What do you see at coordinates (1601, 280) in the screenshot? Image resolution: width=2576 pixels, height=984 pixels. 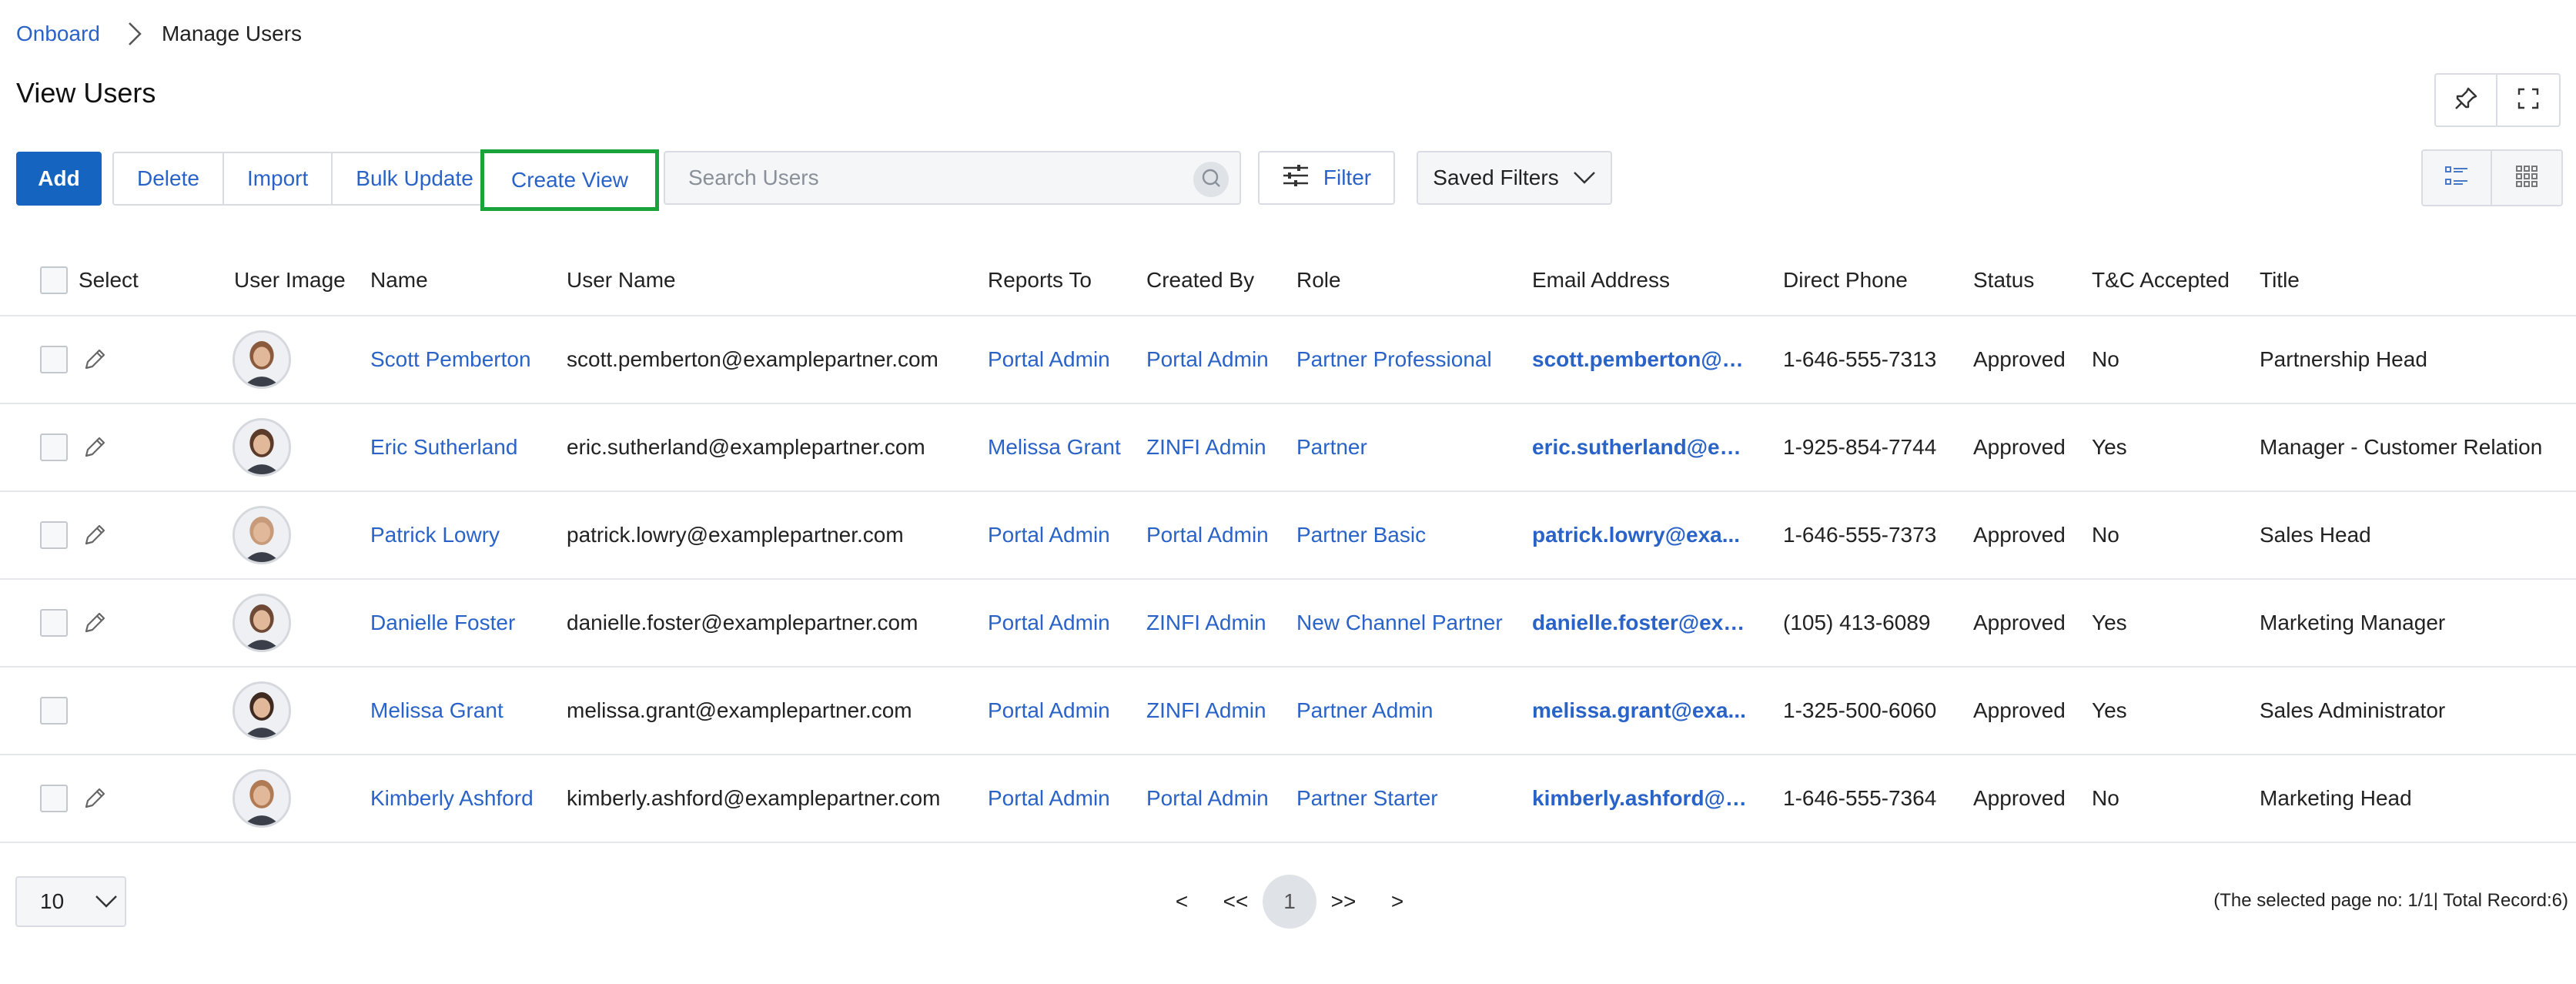 I see `col-email: Email Address` at bounding box center [1601, 280].